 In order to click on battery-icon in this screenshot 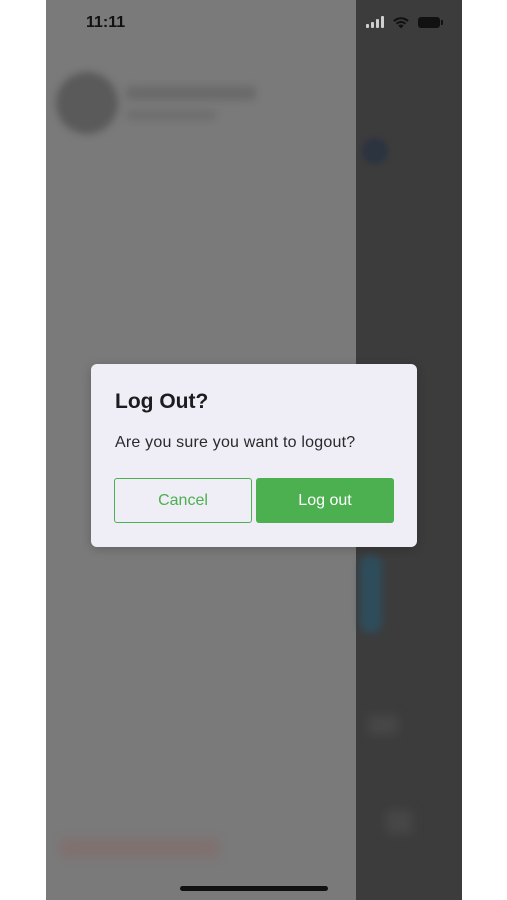, I will do `click(430, 22)`.